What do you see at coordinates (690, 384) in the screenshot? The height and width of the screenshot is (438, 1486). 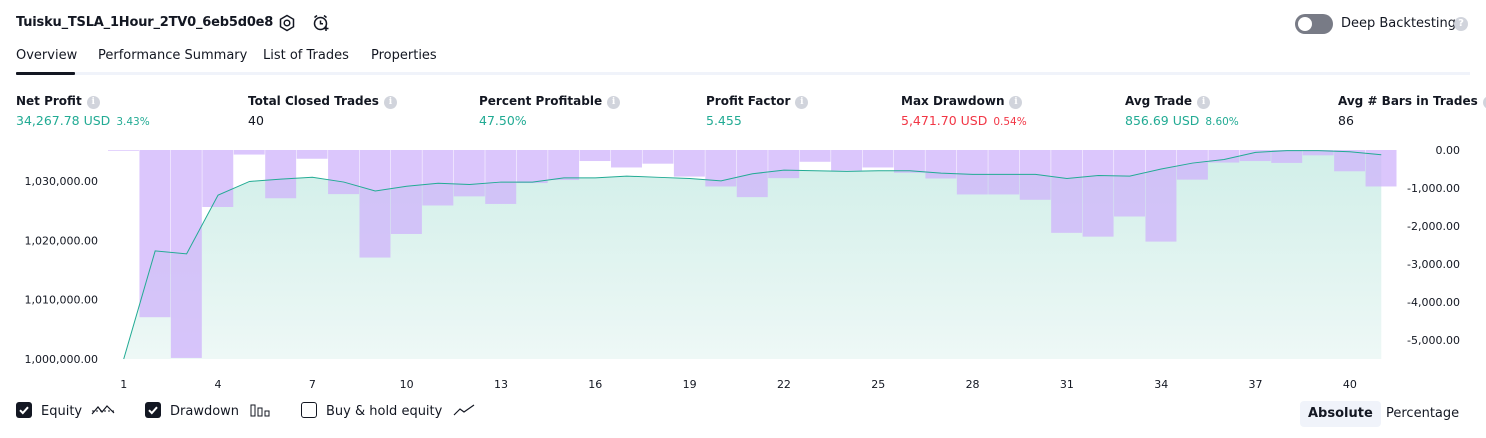 I see `x-axis-tick-label: 19` at bounding box center [690, 384].